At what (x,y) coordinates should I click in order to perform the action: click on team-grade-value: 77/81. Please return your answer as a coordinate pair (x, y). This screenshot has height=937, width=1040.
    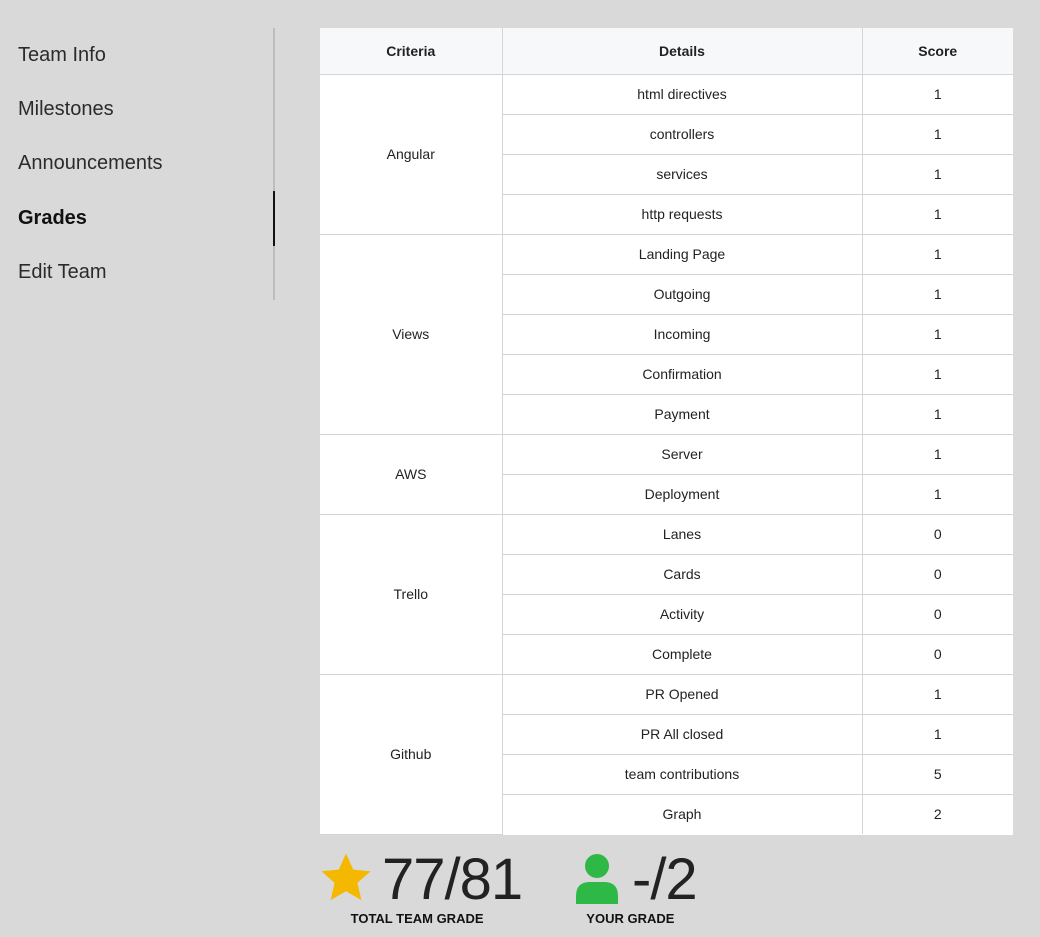
    Looking at the image, I should click on (452, 879).